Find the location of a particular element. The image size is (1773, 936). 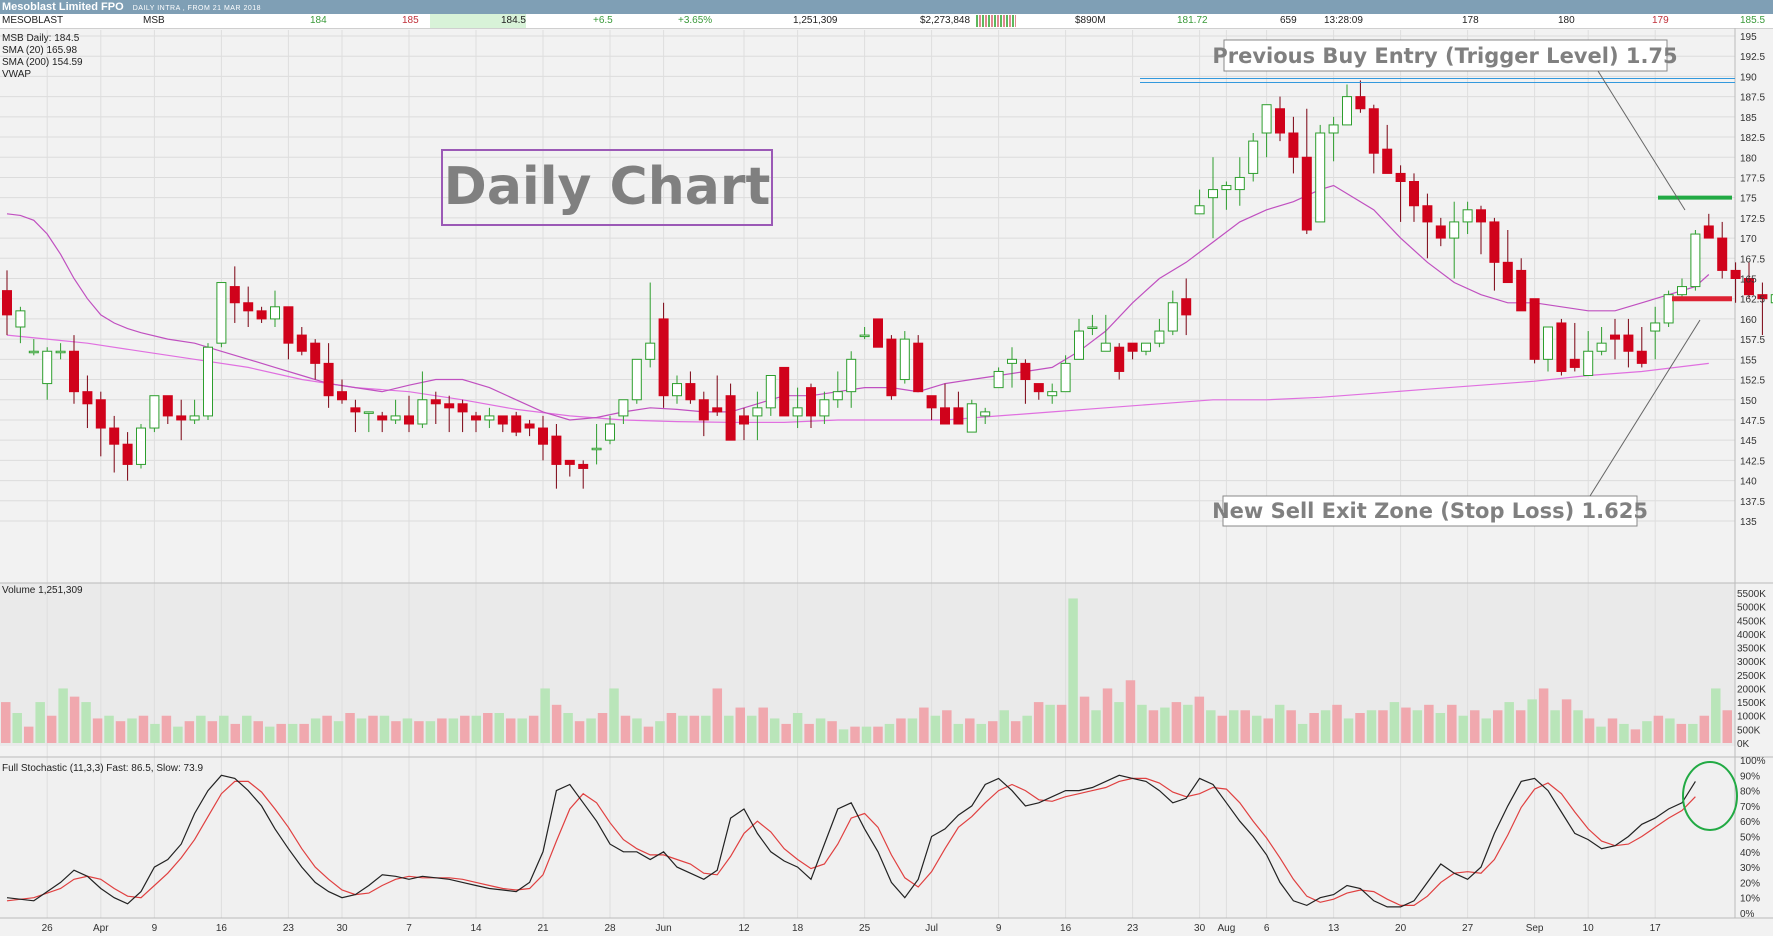

price-tick-label: 137.5 is located at coordinates (1752, 502).